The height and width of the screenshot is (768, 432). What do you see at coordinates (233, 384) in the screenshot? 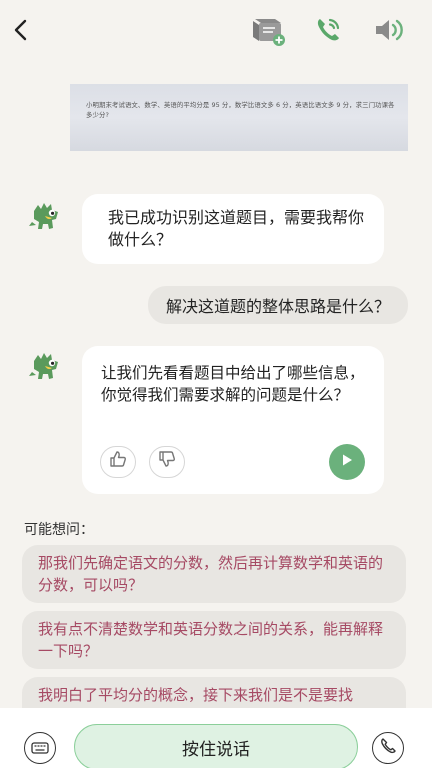
I see `bot-message-text: 让我们先看看题目中给出了哪些信息，你觉得我们需要求解的问题是什么？` at bounding box center [233, 384].